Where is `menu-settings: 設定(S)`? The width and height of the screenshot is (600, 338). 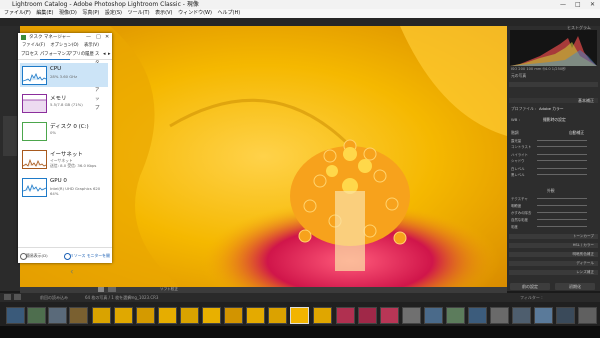 menu-settings: 設定(S) is located at coordinates (113, 13).